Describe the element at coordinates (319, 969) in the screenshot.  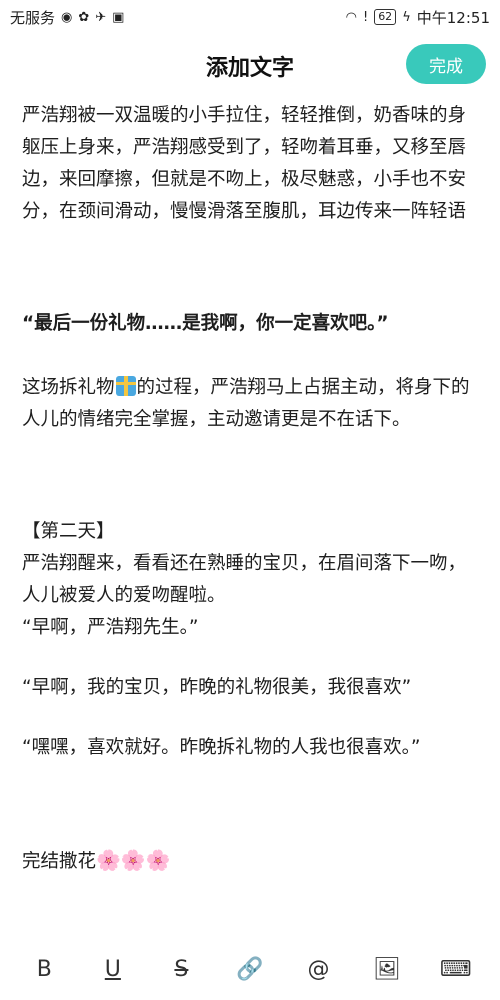
I see `mention-icon: @` at that location.